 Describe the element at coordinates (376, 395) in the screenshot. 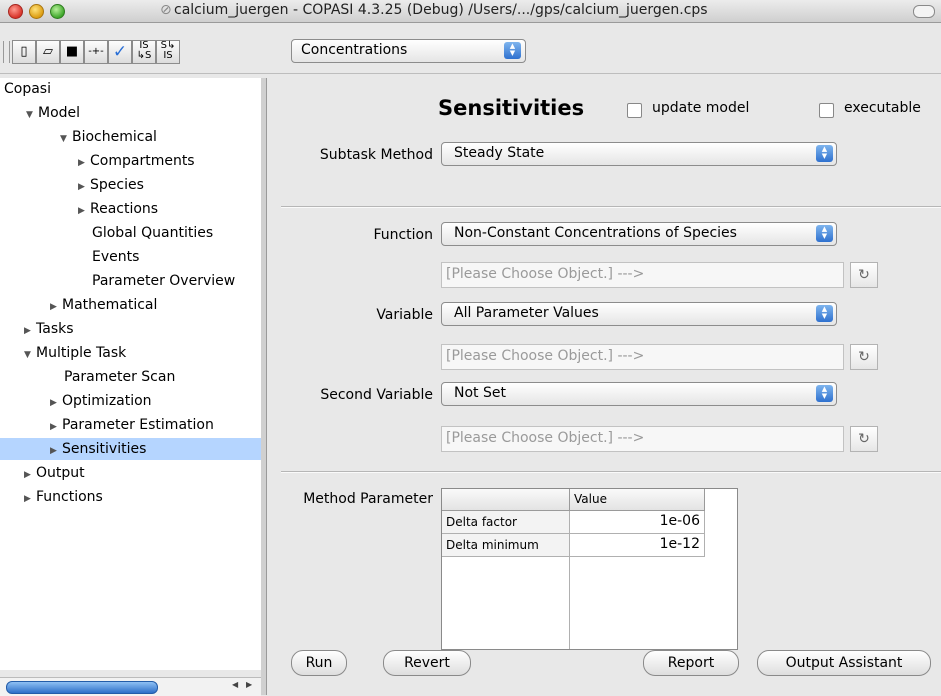

I see `second-variable-label: Second Variable` at that location.